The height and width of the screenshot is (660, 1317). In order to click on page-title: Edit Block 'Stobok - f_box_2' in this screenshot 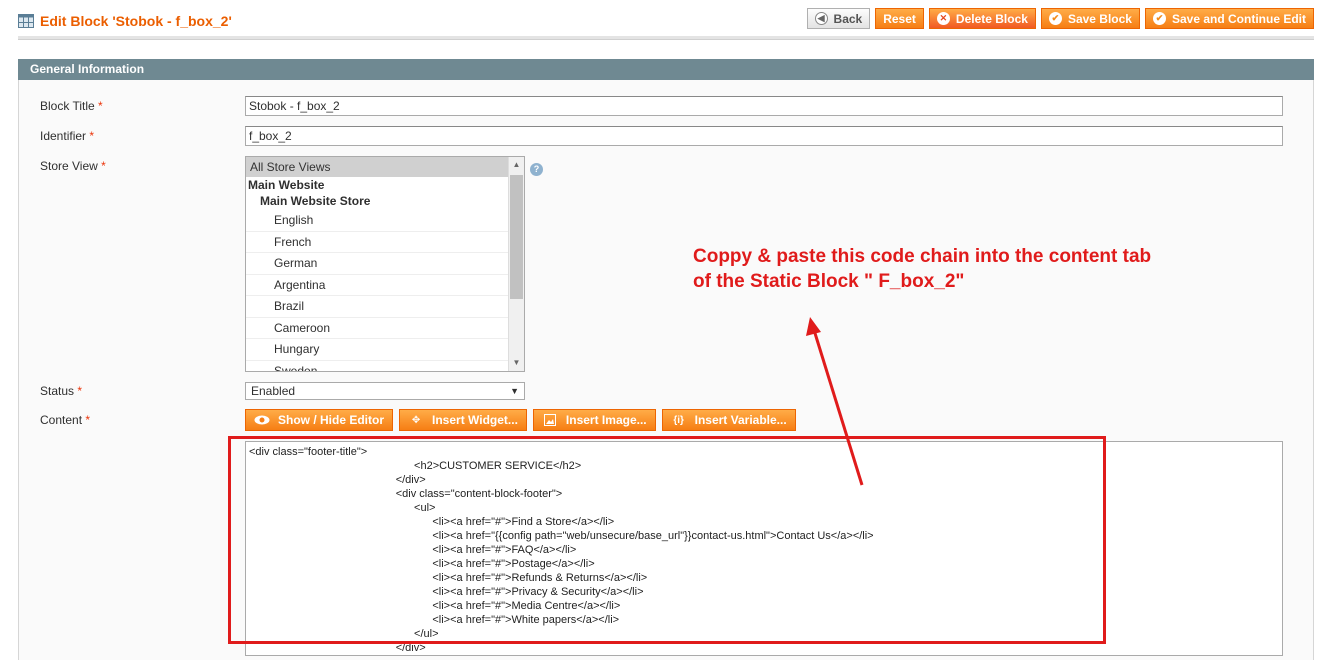, I will do `click(136, 21)`.